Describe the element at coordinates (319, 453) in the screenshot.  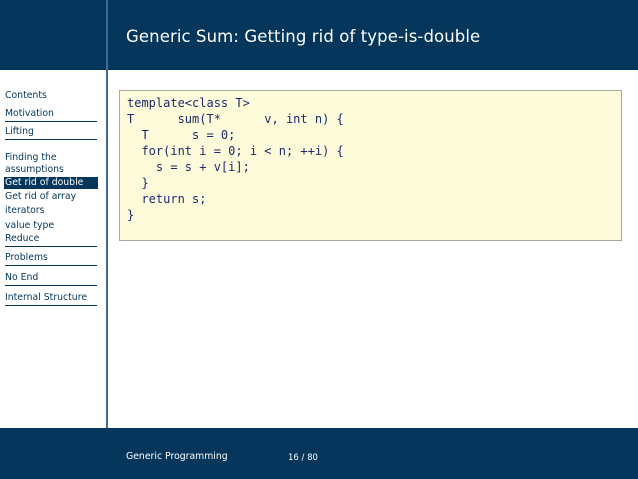
I see `footer-bar: Generic Programming 16 / 80` at that location.